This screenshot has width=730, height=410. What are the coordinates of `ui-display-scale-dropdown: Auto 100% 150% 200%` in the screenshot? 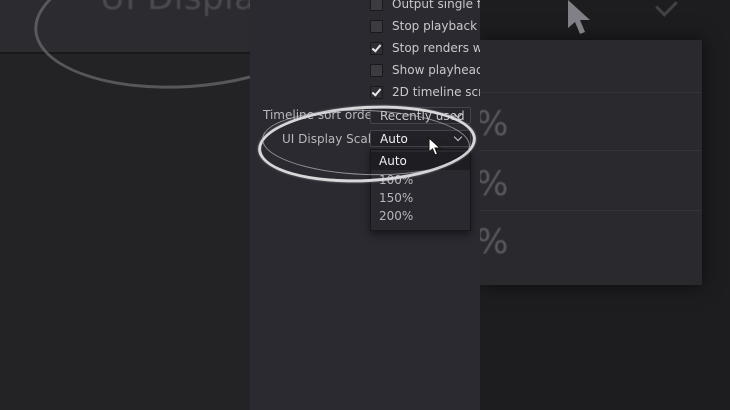 It's located at (420, 190).